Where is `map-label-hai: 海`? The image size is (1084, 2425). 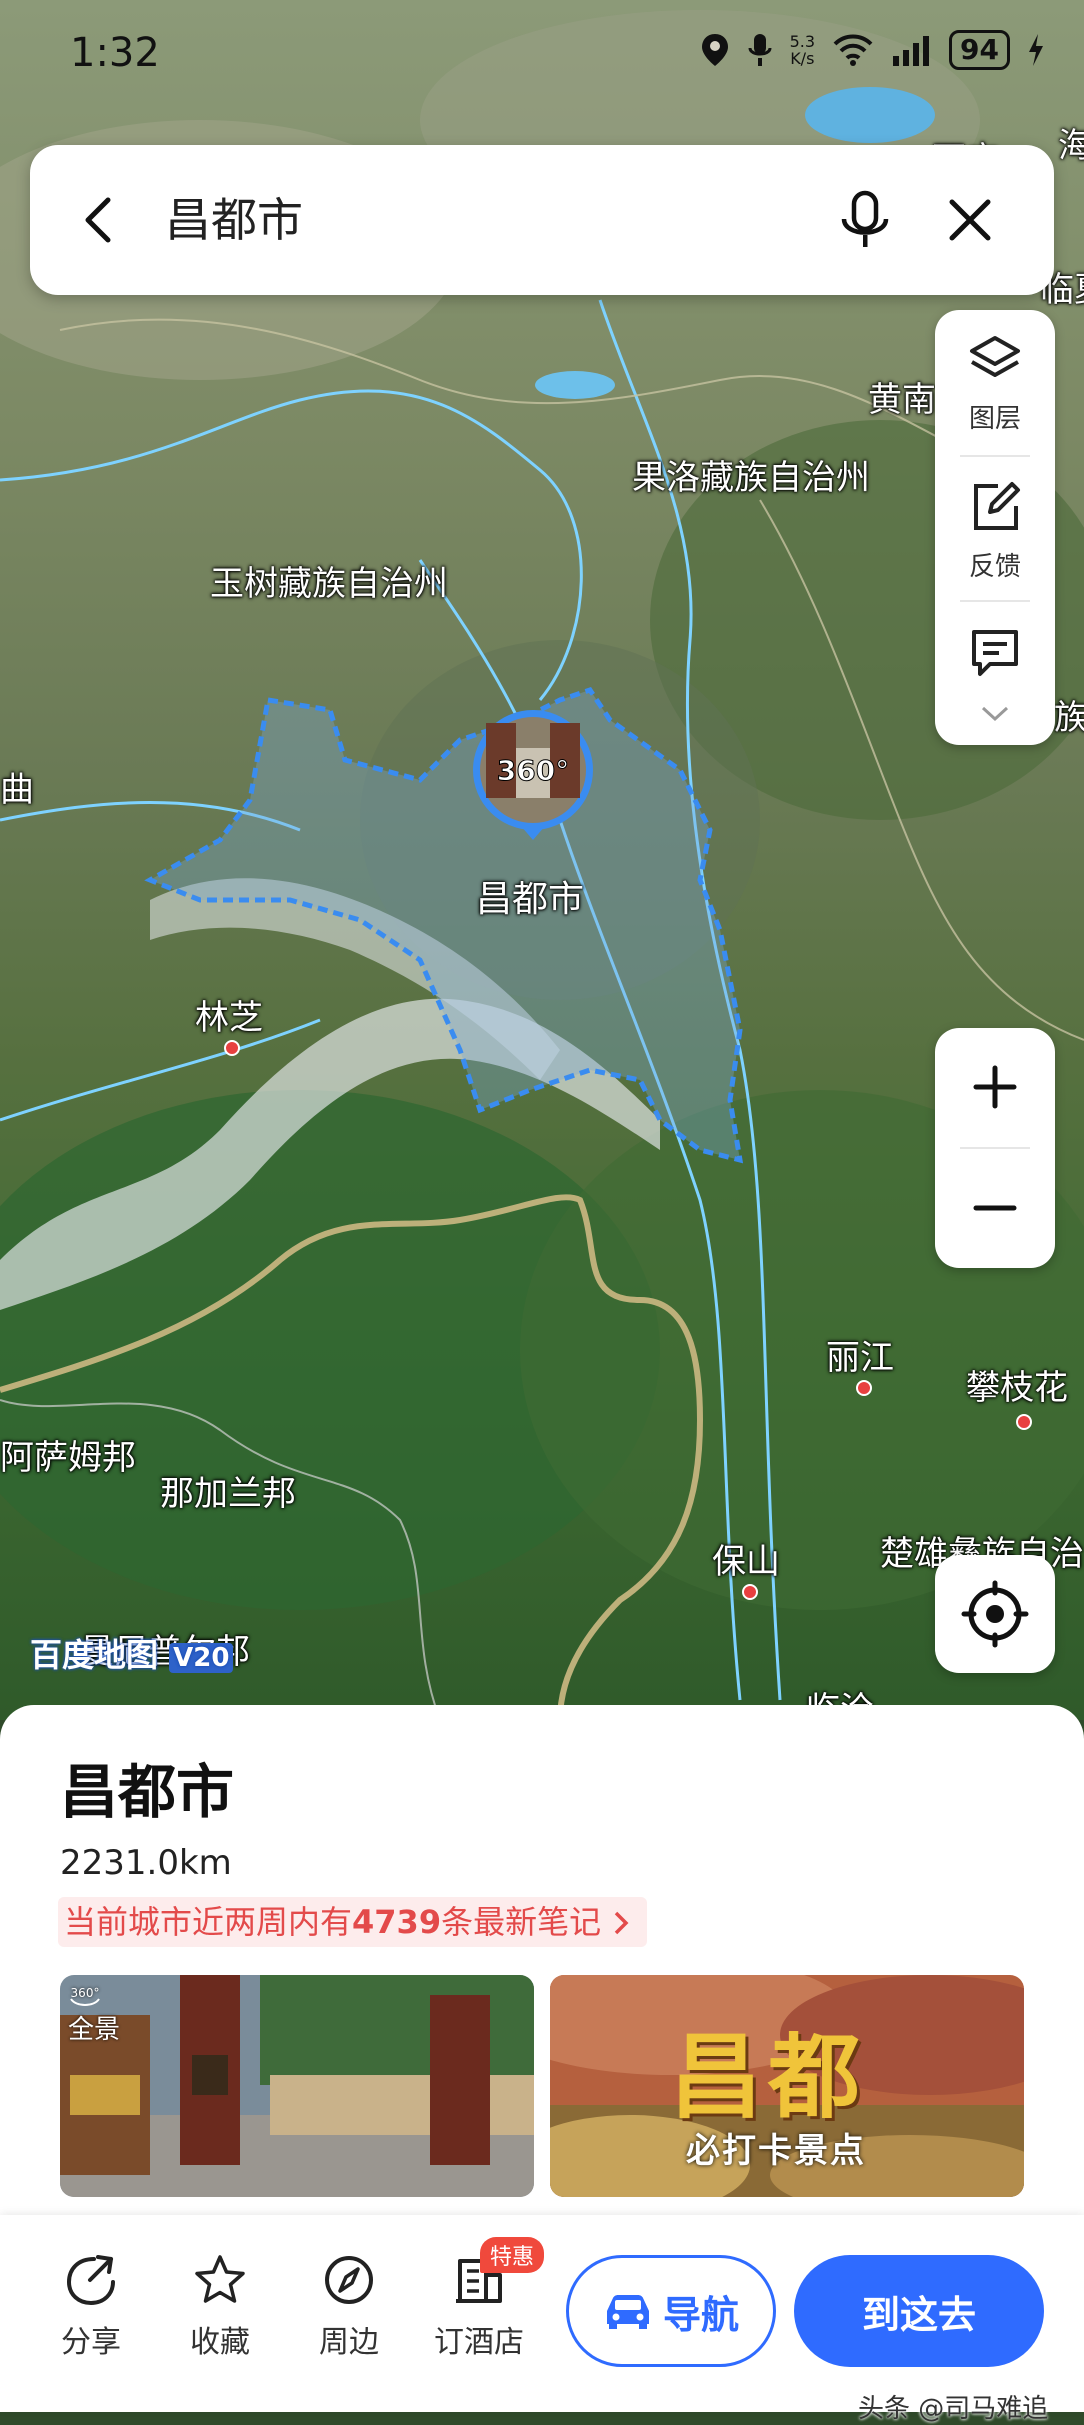
map-label-hai: 海 is located at coordinates (1071, 142).